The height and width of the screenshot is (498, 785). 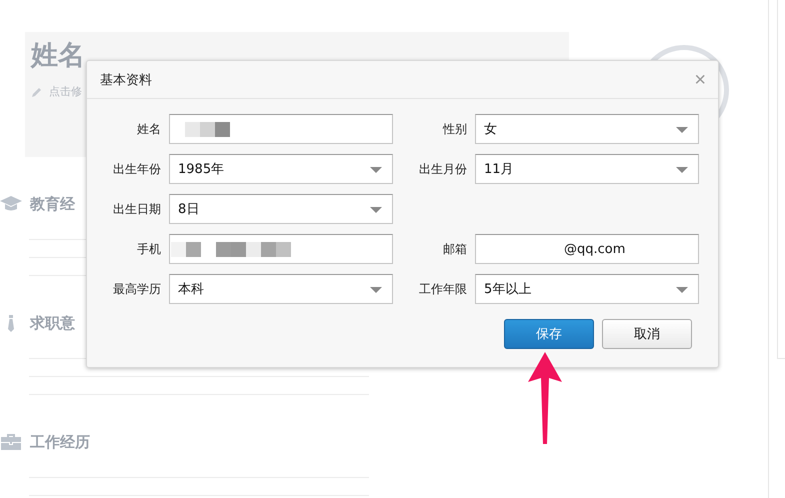 I want to click on dropdown: 女, so click(x=587, y=129).